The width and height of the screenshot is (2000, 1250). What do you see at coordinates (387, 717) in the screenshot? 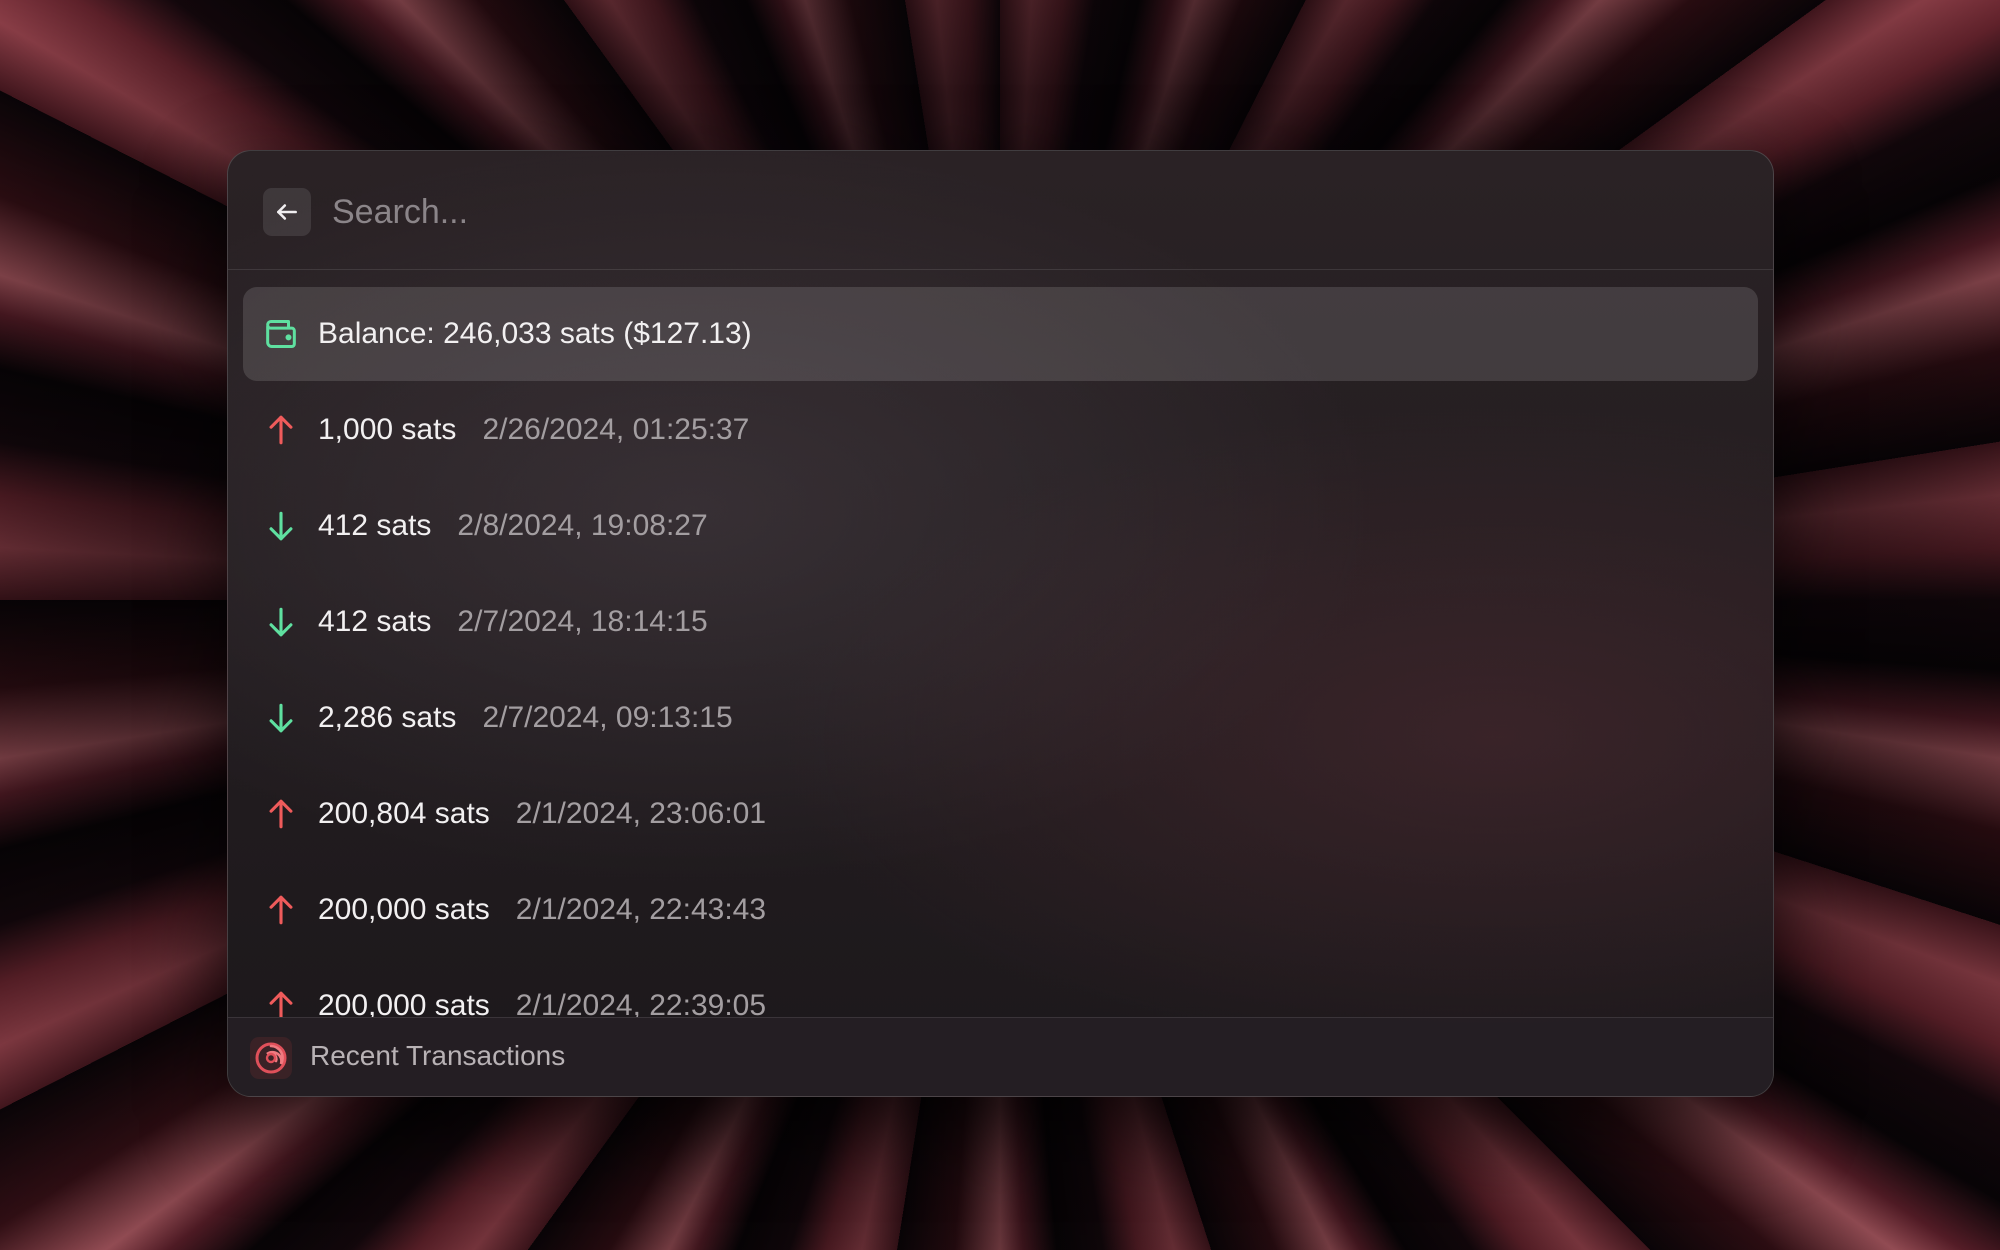
I see `transaction-amount: 2,286 sats` at bounding box center [387, 717].